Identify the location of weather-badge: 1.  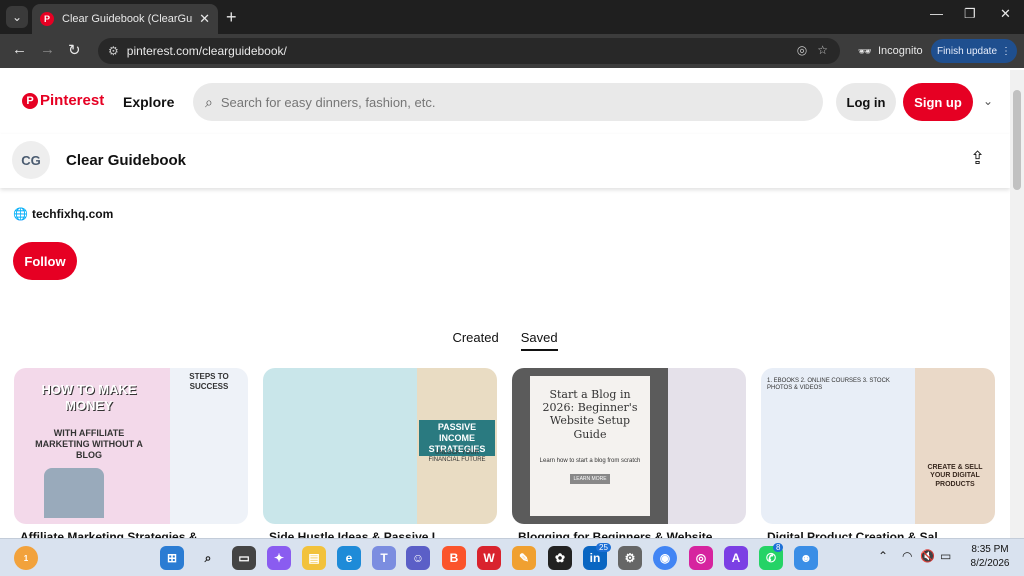
(26, 558).